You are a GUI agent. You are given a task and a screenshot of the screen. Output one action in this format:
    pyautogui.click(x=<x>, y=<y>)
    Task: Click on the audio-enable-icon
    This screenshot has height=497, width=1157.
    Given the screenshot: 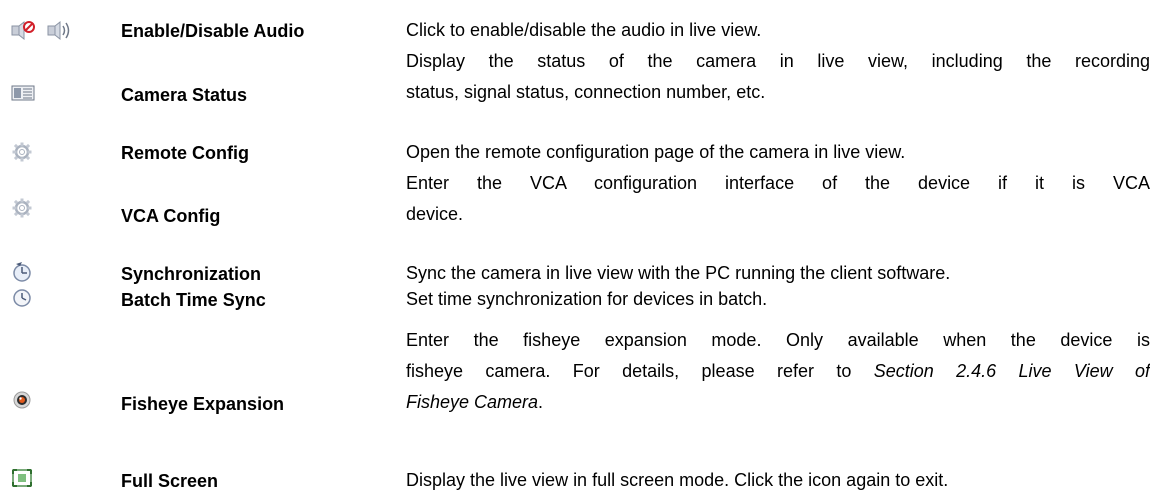 What is the action you would take?
    pyautogui.click(x=59, y=30)
    